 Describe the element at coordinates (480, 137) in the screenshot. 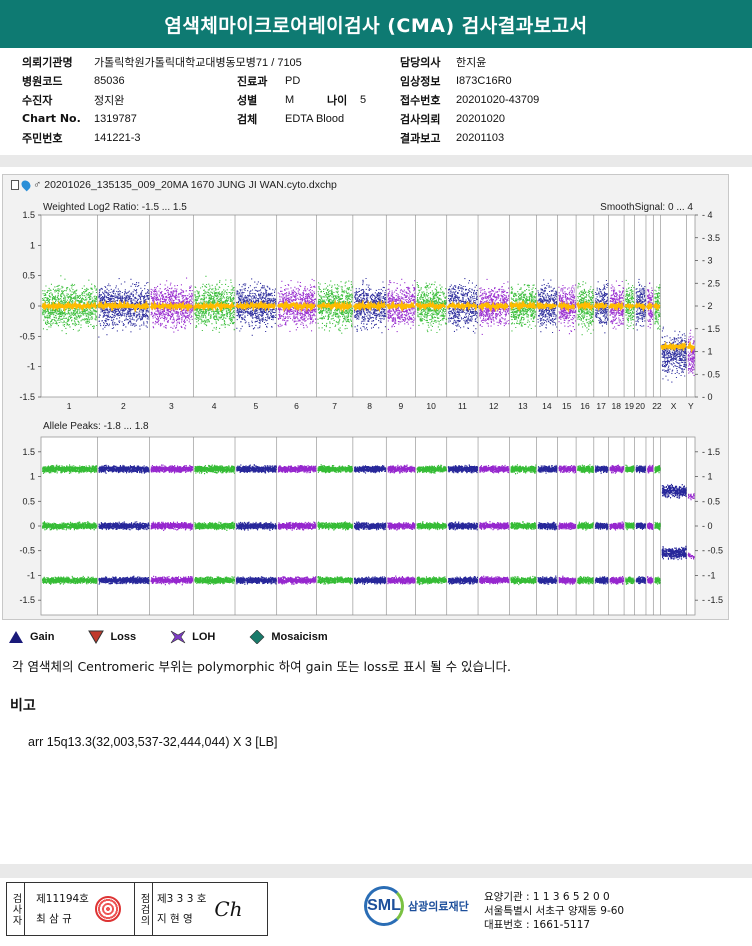

I see `info-value: 20201103` at that location.